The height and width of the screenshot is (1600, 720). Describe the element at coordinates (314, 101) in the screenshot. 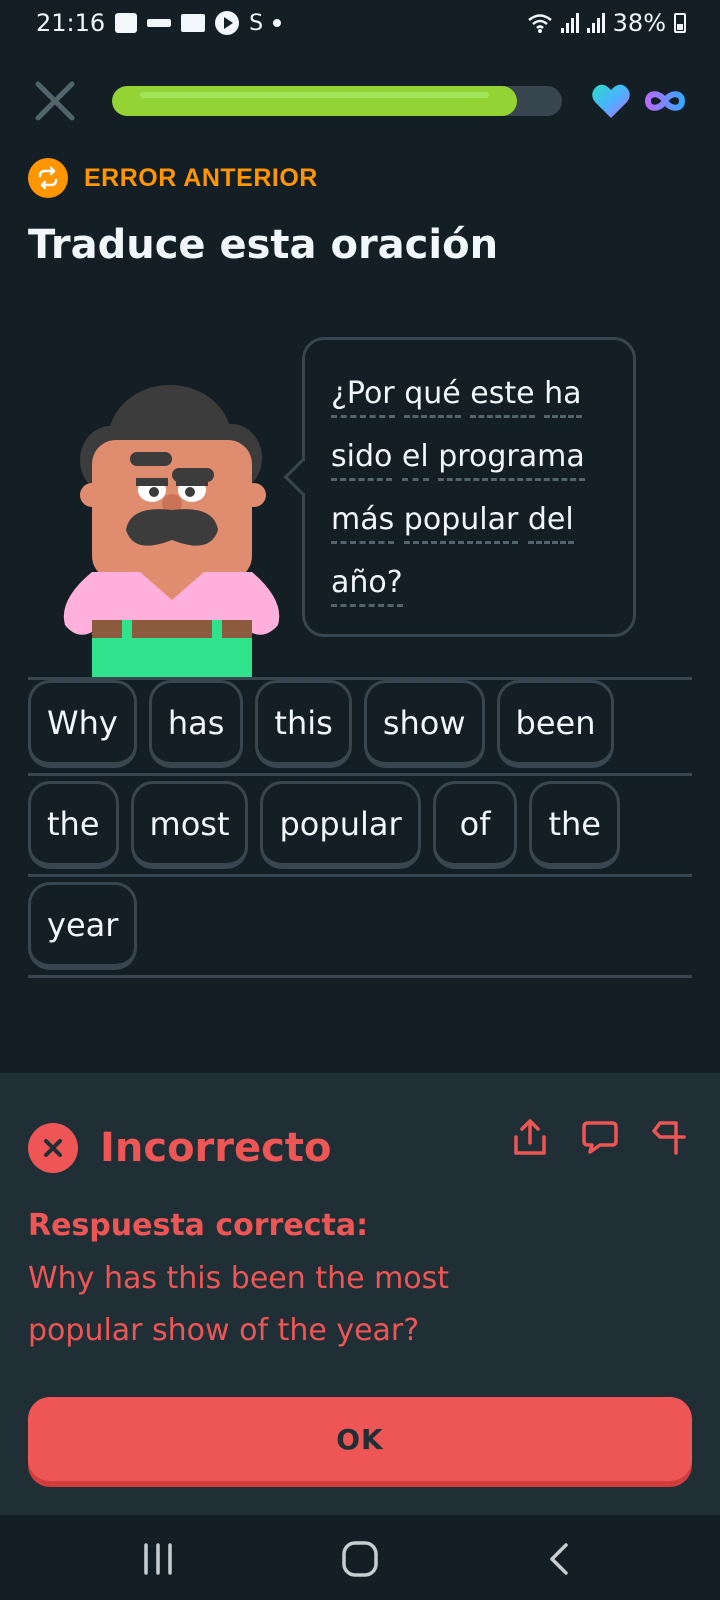

I see `progress-fill` at that location.